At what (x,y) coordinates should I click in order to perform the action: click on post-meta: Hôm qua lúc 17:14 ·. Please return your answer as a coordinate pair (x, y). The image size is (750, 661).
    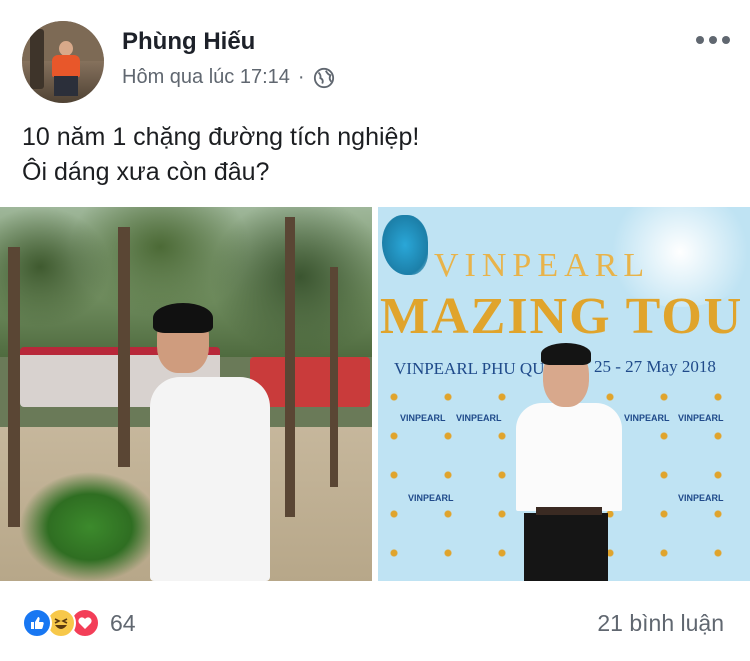
    Looking at the image, I should click on (228, 77).